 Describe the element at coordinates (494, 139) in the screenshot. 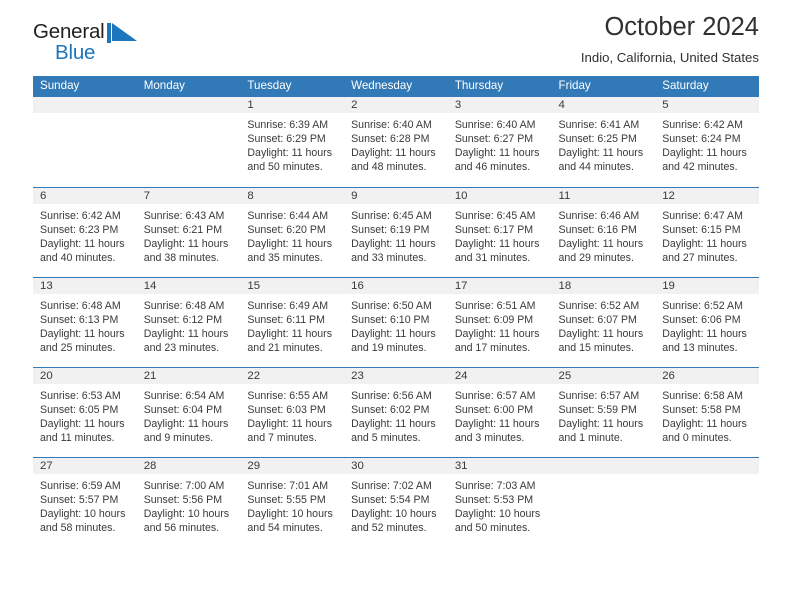

I see `sunset-text: Sunset: 6:27 PM` at that location.